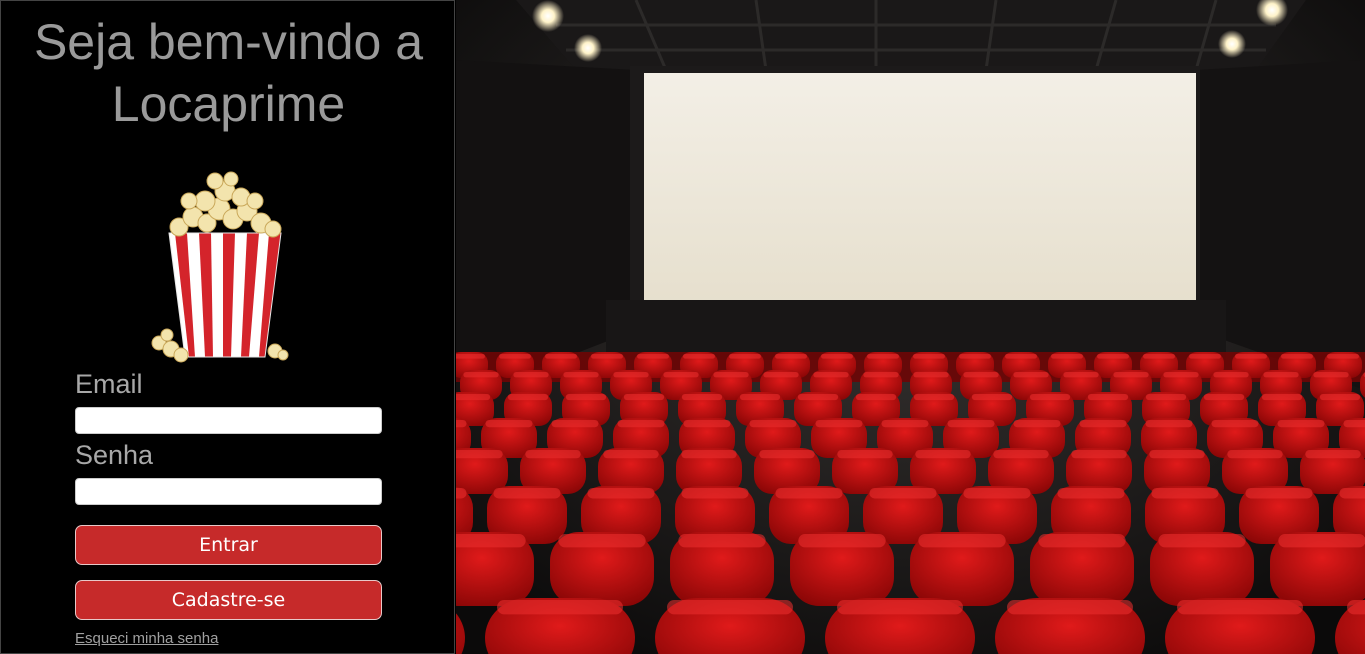 Image resolution: width=1365 pixels, height=654 pixels. Describe the element at coordinates (228, 491) in the screenshot. I see `password-field` at that location.